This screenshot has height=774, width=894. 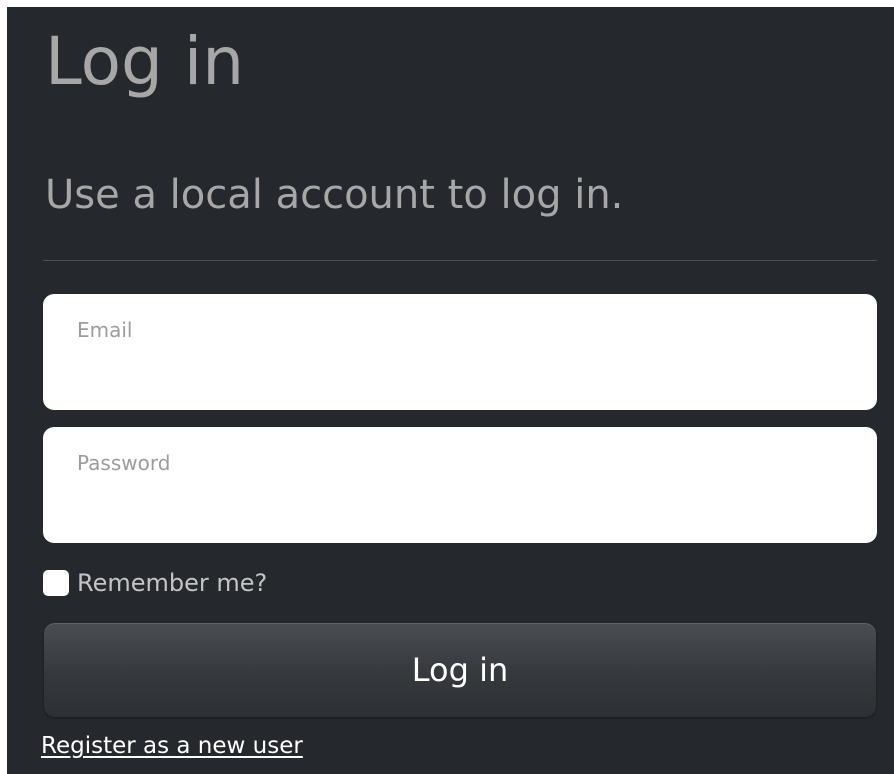 What do you see at coordinates (460, 352) in the screenshot?
I see `email-field: Email` at bounding box center [460, 352].